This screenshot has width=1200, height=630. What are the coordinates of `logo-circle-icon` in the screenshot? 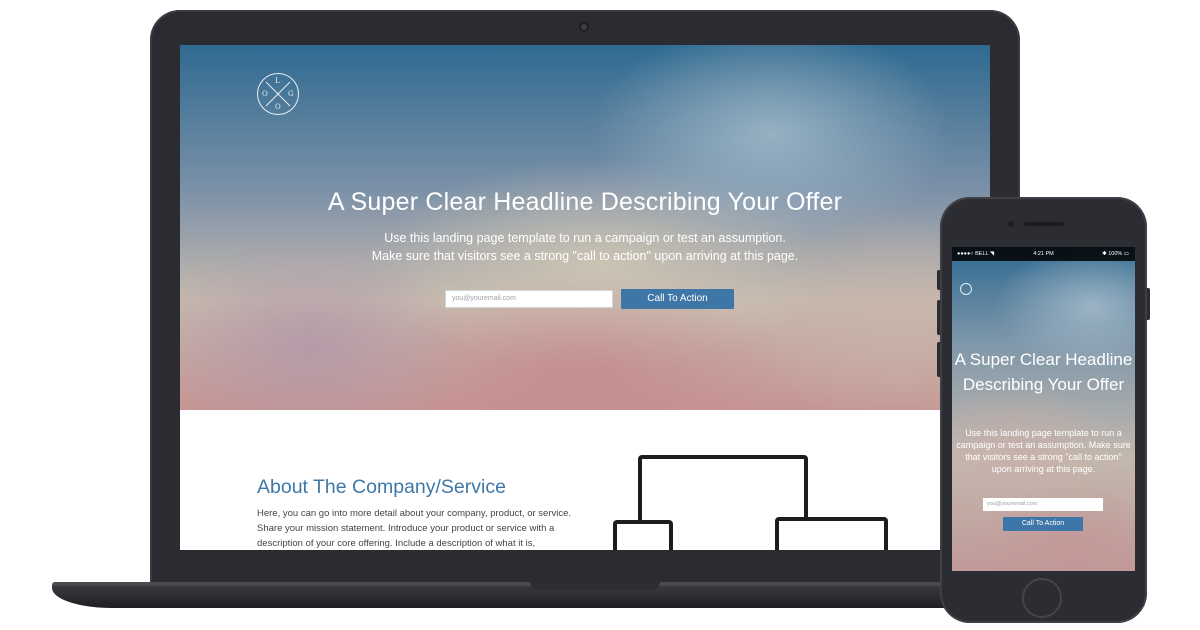 It's located at (966, 289).